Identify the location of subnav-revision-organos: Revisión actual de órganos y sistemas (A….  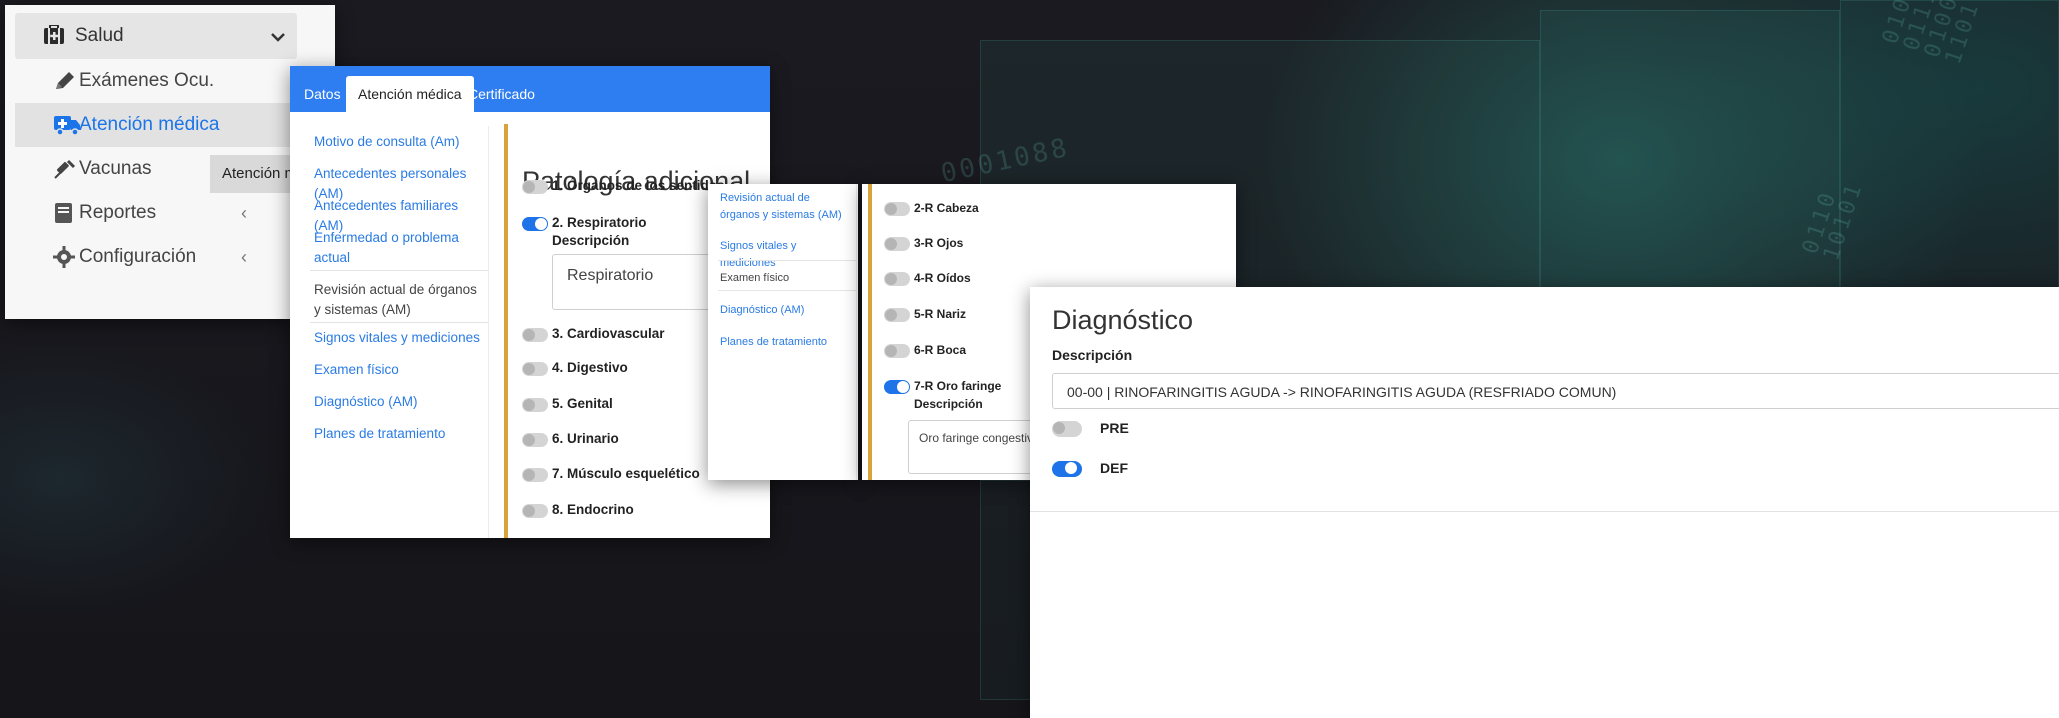
(786, 207).